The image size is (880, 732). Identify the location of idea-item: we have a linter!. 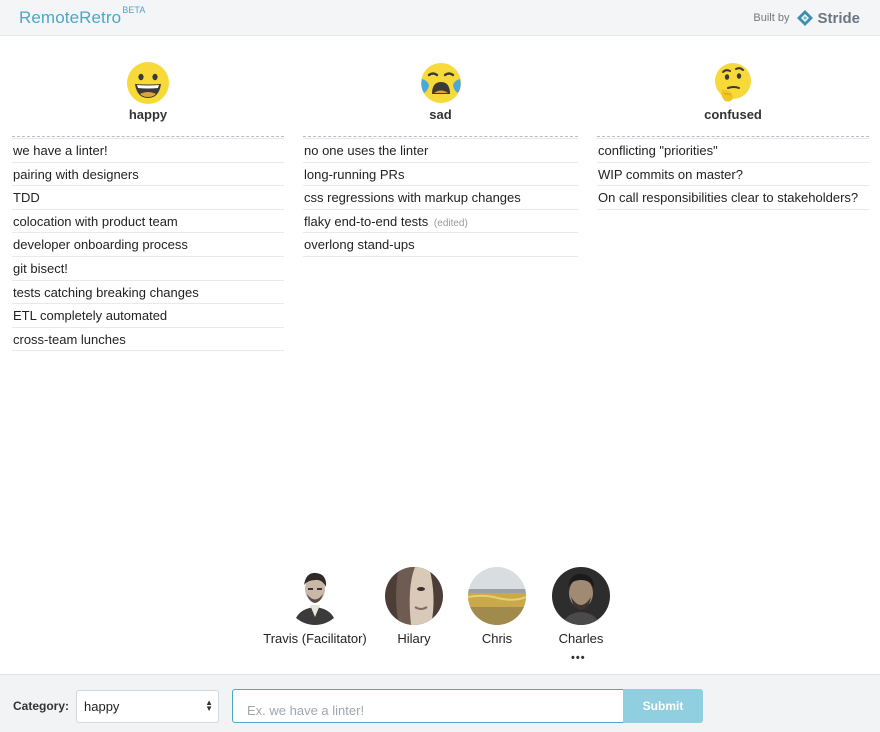
(148, 151).